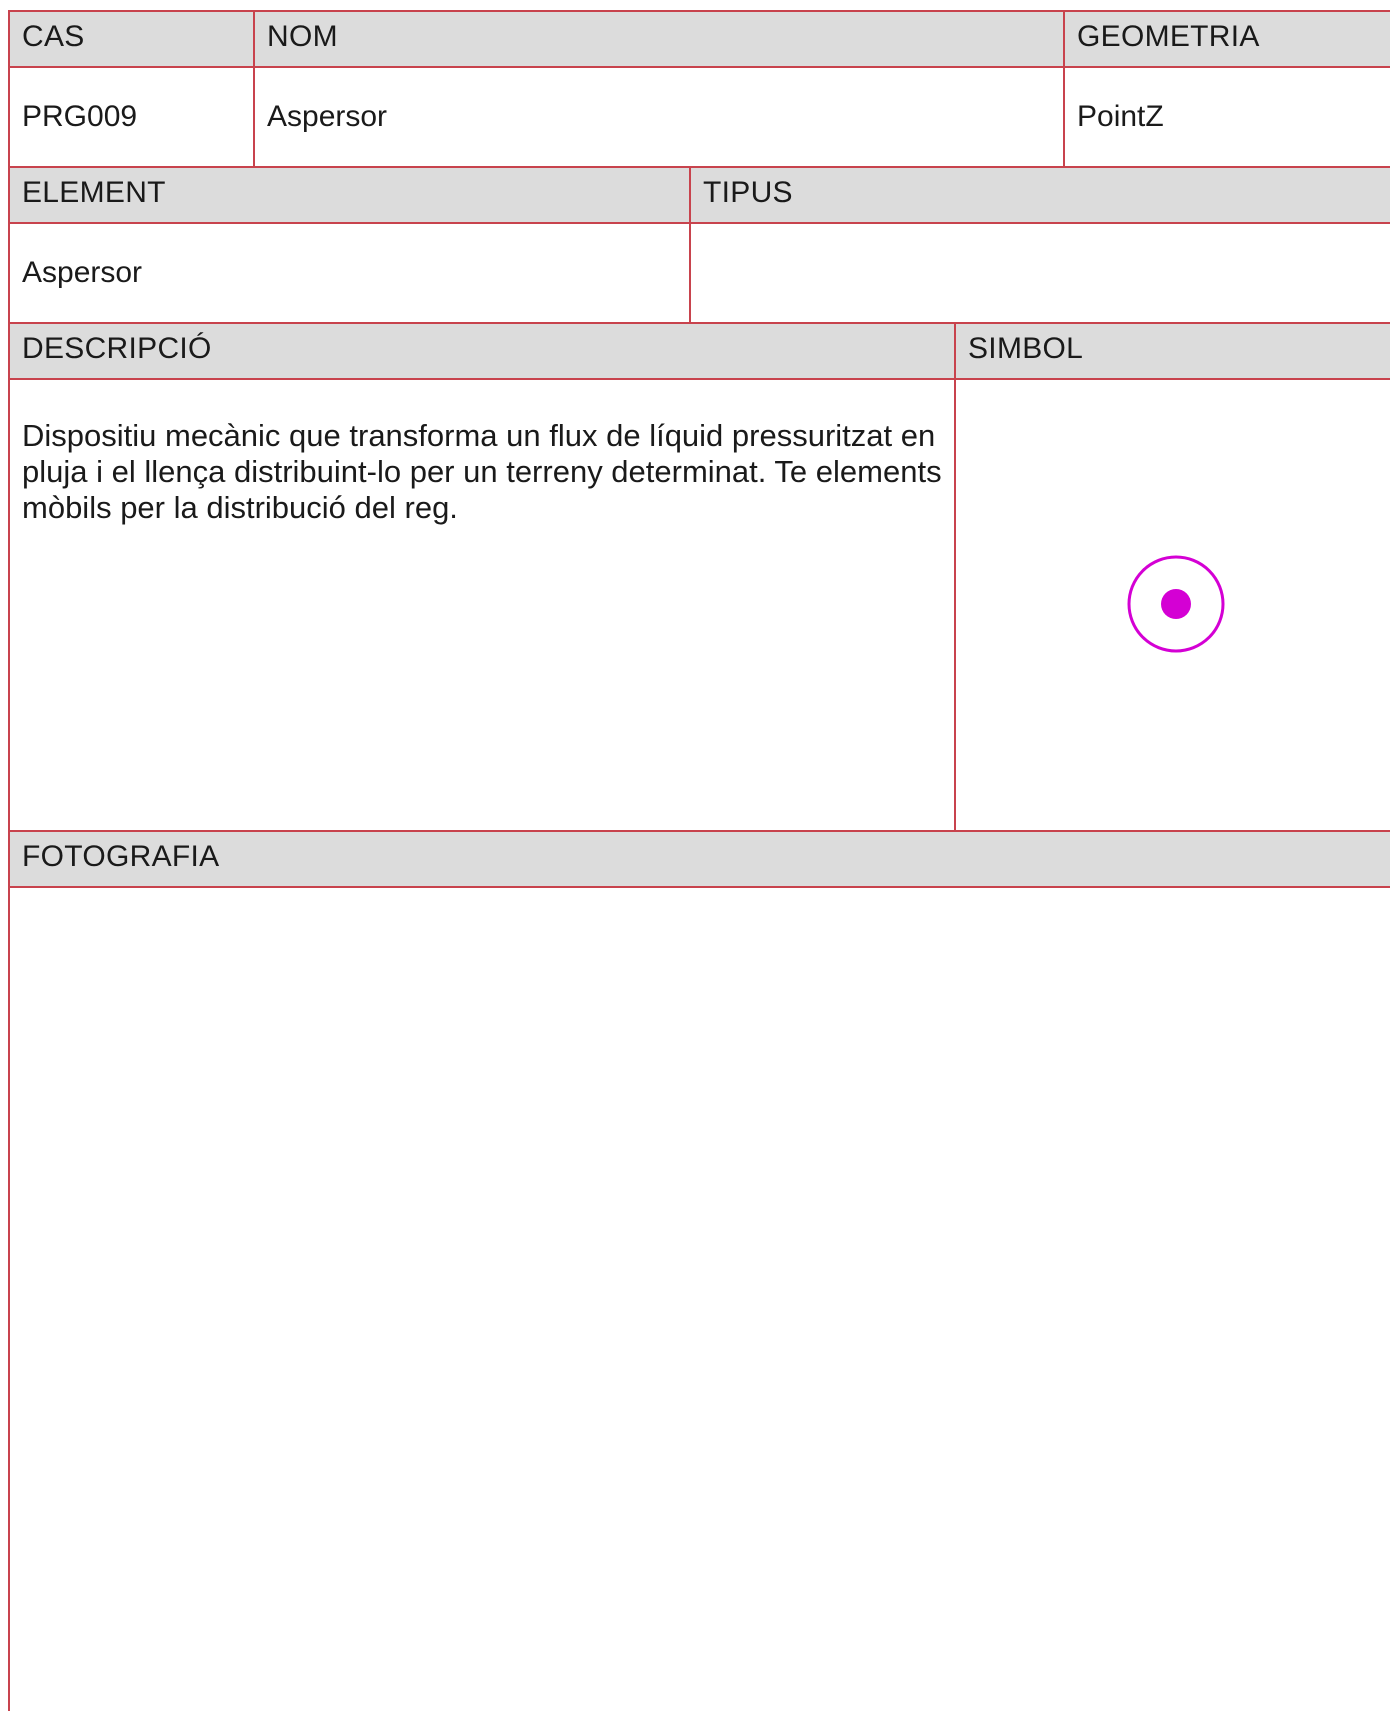 Image resolution: width=1390 pixels, height=1711 pixels. Describe the element at coordinates (1039, 195) in the screenshot. I see `tipus-header: TIPUS` at that location.